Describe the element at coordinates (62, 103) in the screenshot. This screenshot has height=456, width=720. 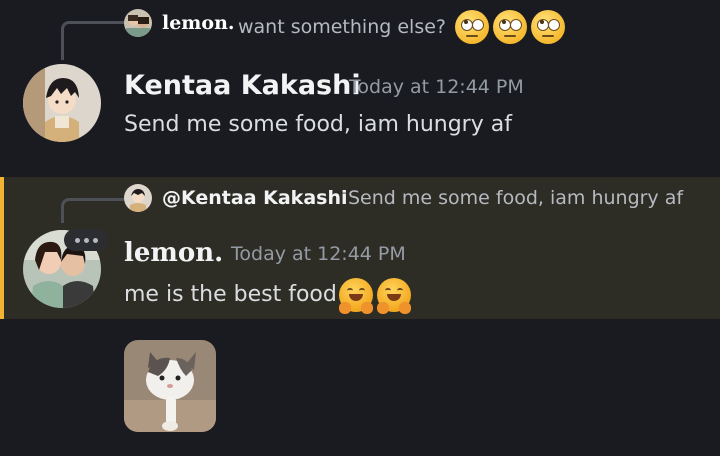
I see `avatar-kentaa-kakashi` at that location.